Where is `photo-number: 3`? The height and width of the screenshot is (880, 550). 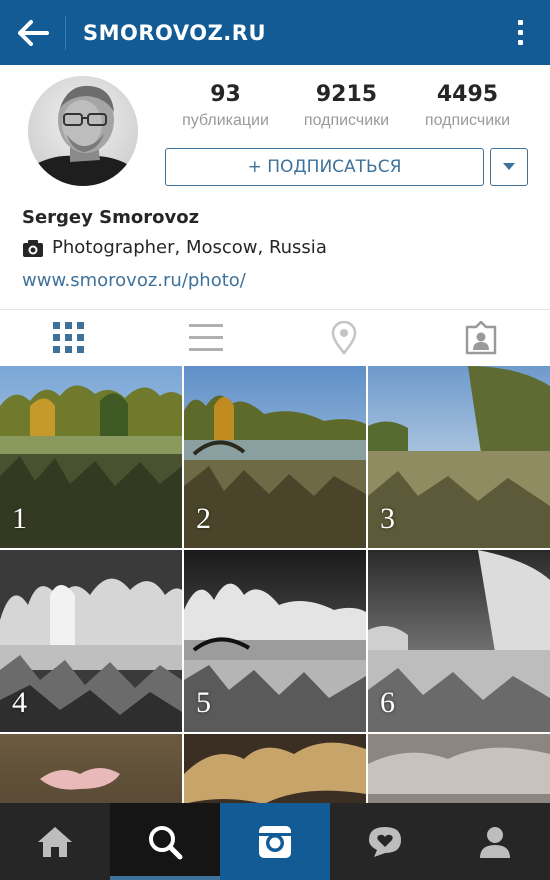 photo-number: 3 is located at coordinates (387, 518).